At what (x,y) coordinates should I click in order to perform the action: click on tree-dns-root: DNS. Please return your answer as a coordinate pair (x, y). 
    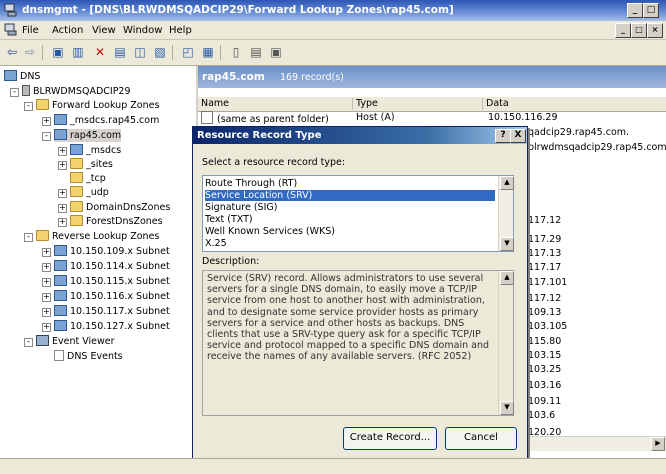
    Looking at the image, I should click on (22, 76).